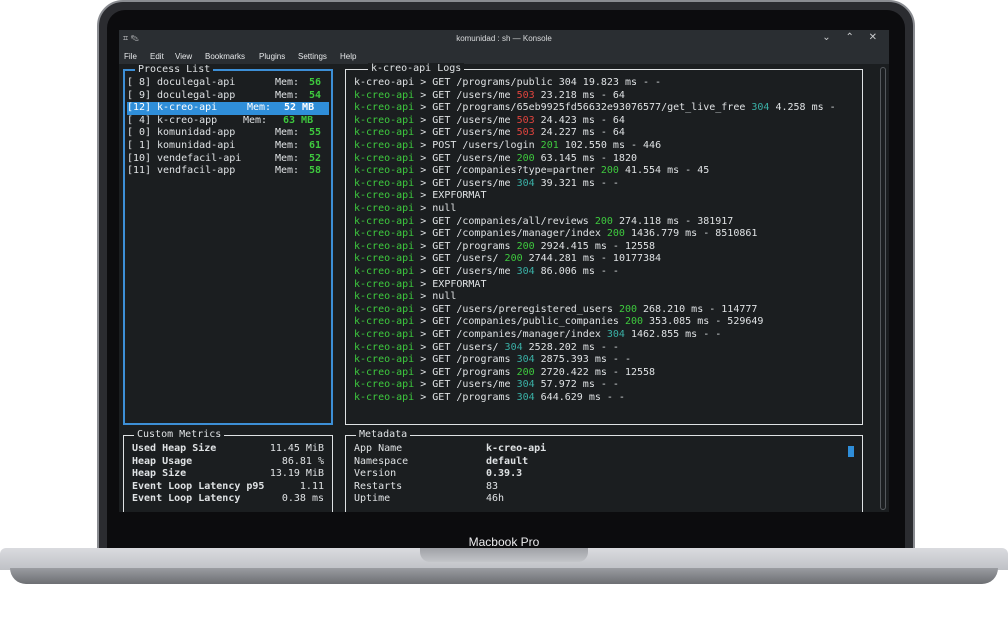  What do you see at coordinates (228, 133) in the screenshot?
I see `process-row: [ 0] komunidad-app Mem: 55` at bounding box center [228, 133].